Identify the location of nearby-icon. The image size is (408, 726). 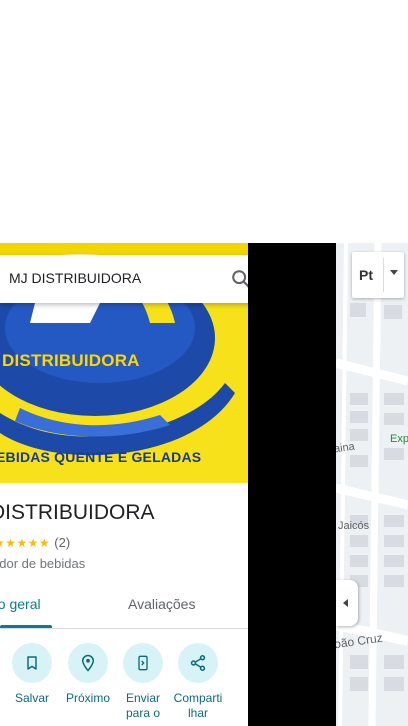
(88, 663).